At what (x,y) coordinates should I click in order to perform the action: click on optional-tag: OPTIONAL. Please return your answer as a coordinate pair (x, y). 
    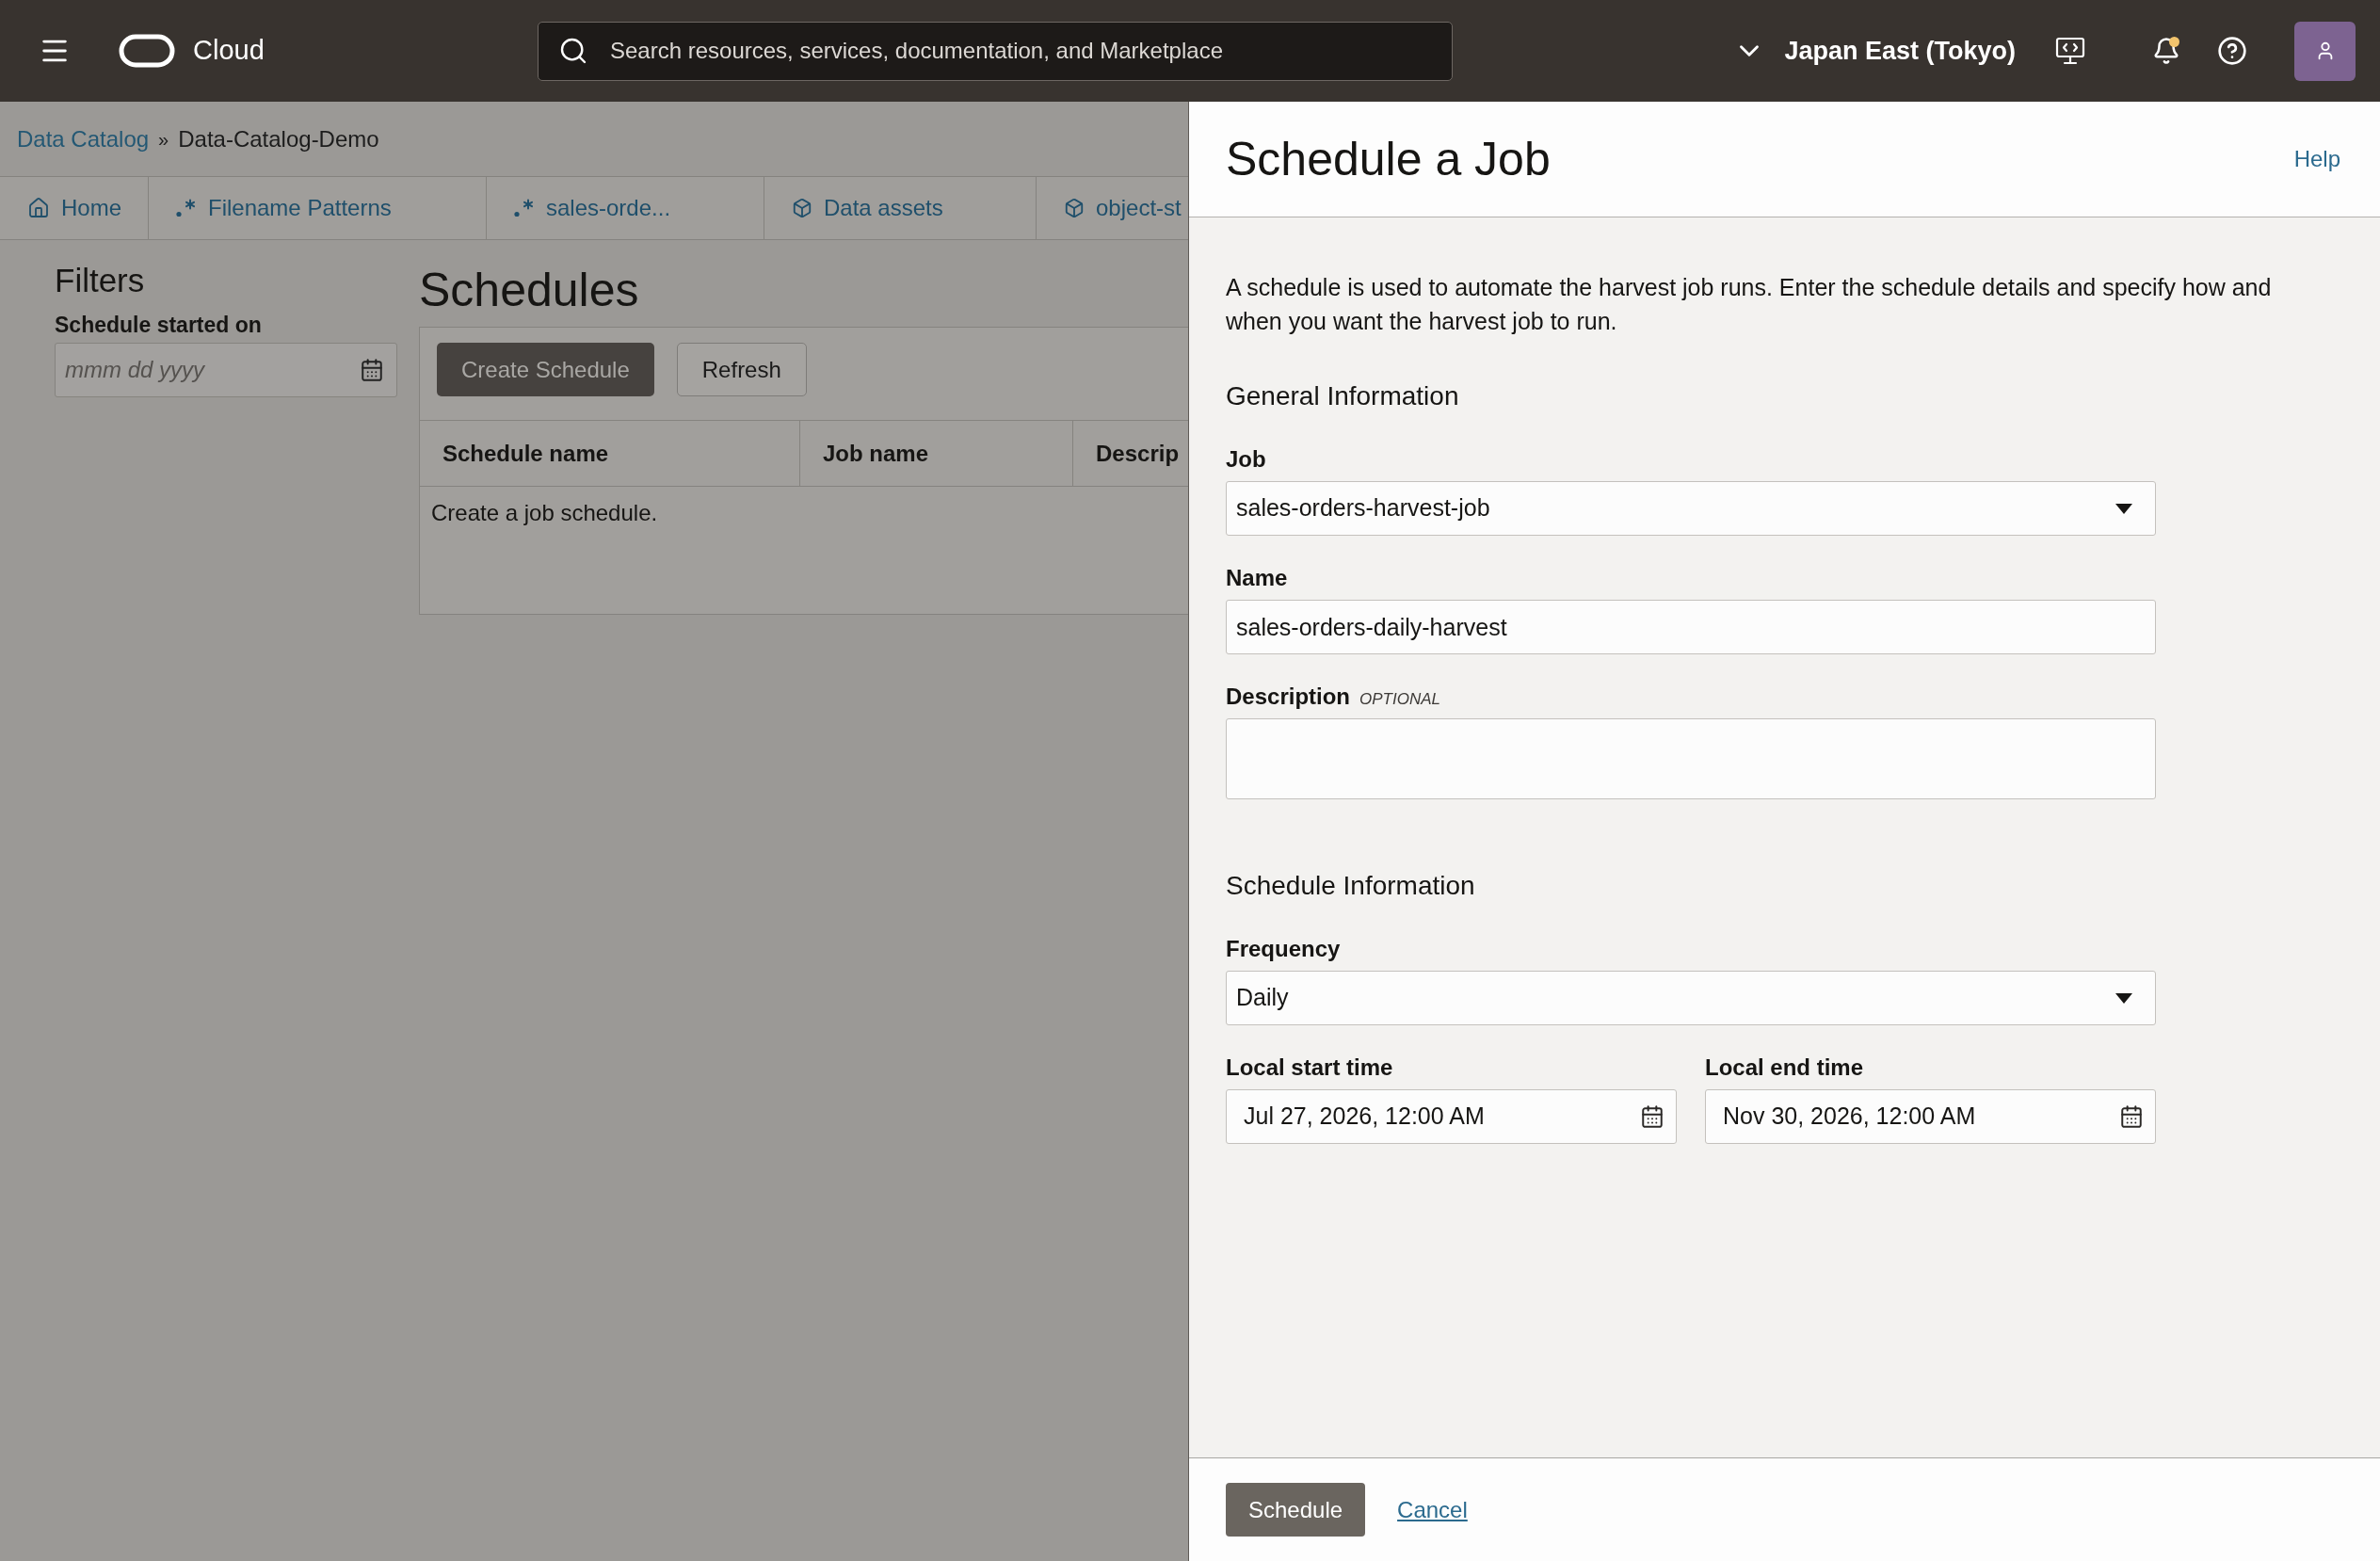
    Looking at the image, I should click on (1400, 699).